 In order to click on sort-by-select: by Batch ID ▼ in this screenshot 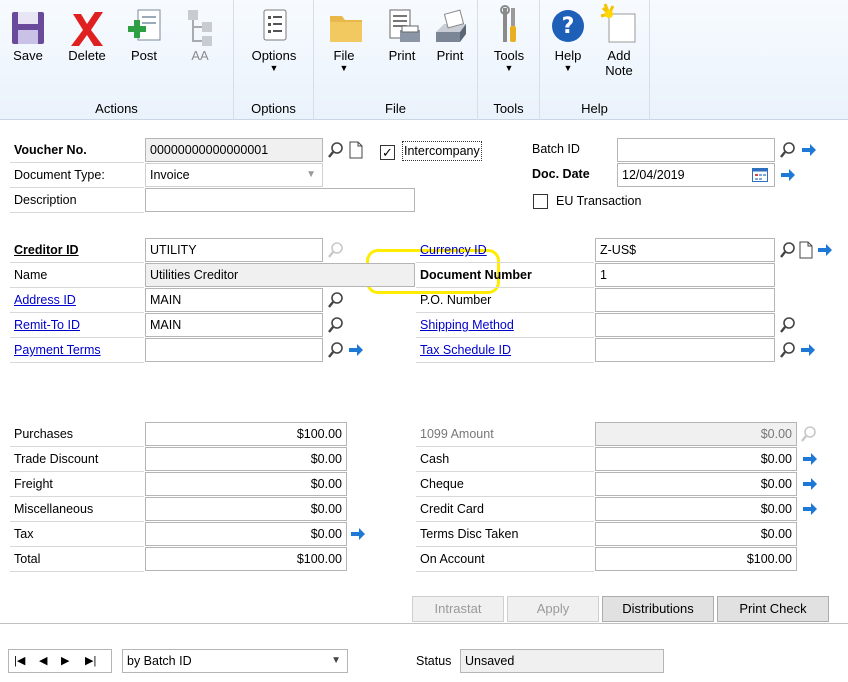, I will do `click(235, 661)`.